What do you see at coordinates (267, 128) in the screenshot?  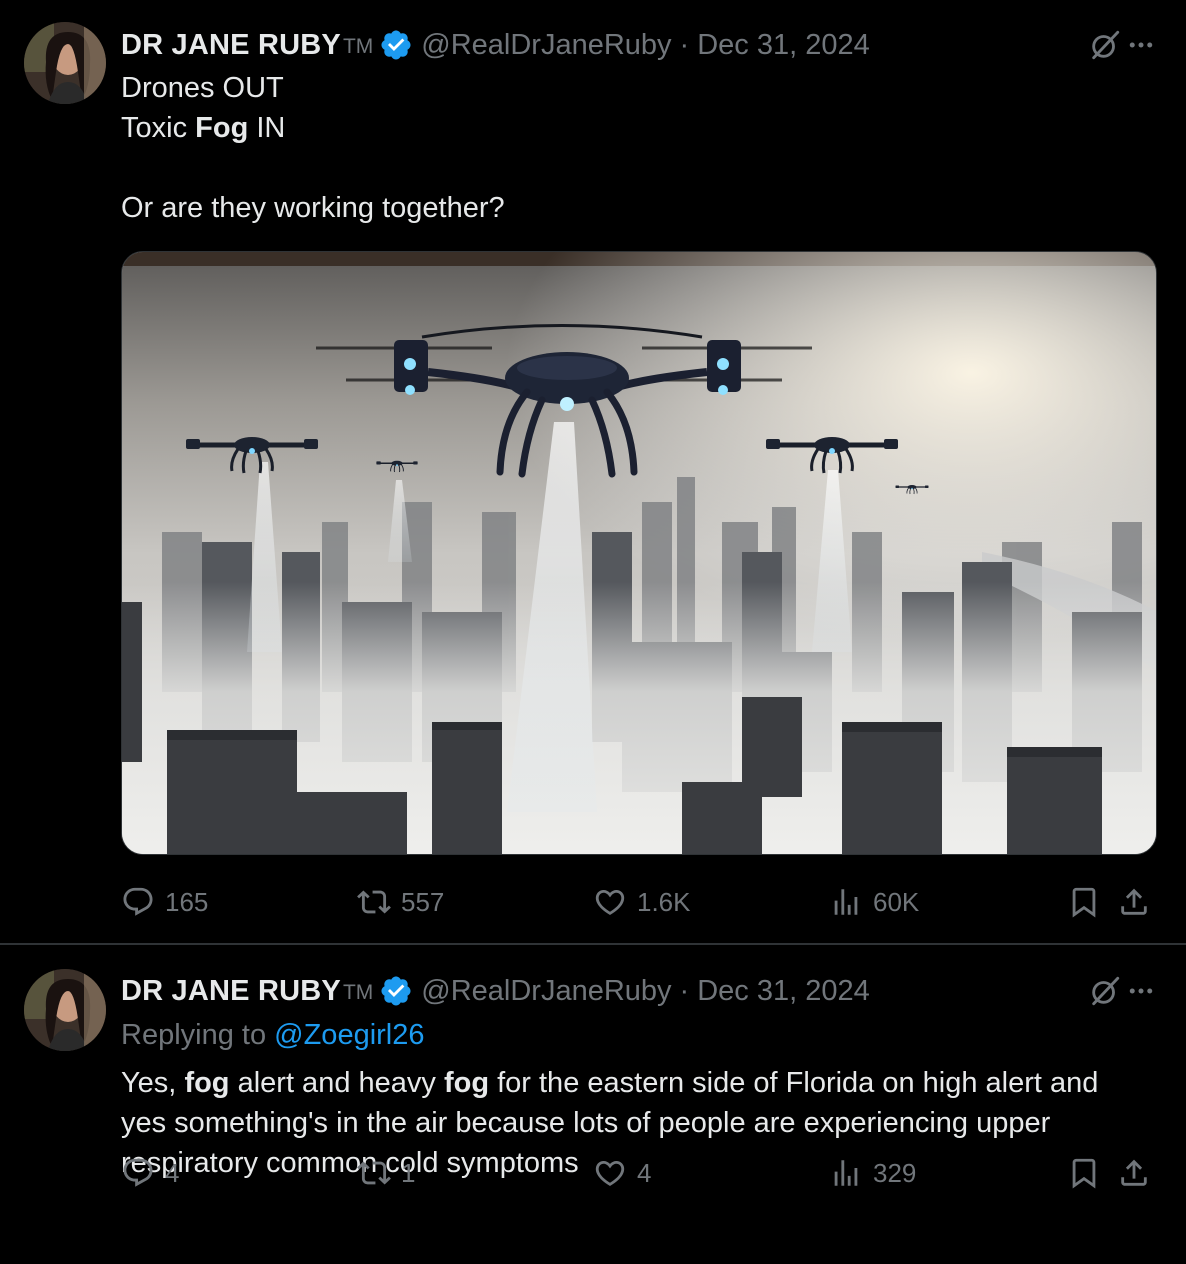 I see `tweet-text-segment: IN` at bounding box center [267, 128].